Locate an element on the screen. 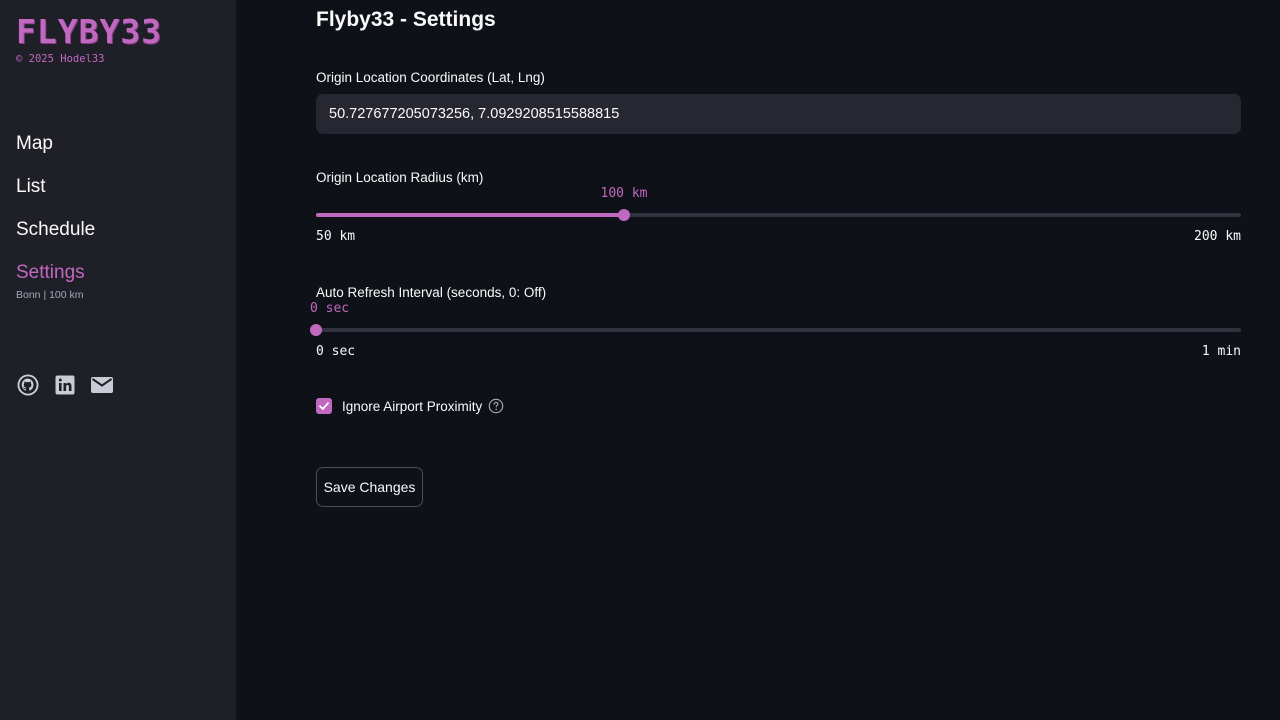 This screenshot has height=720, width=1280. refresh-slider-track is located at coordinates (778, 330).